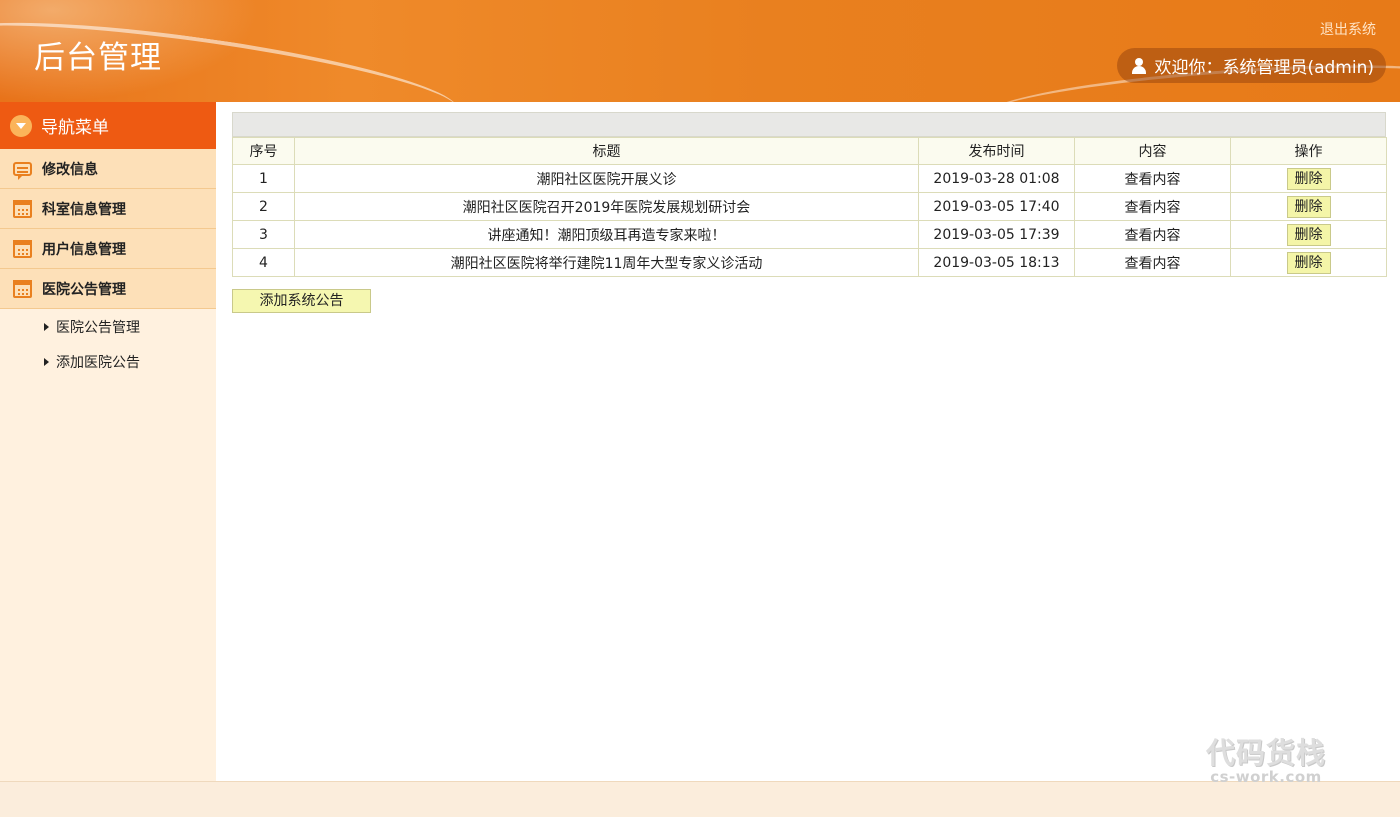 The height and width of the screenshot is (817, 1400). Describe the element at coordinates (263, 206) in the screenshot. I see `cell-index: 2` at that location.